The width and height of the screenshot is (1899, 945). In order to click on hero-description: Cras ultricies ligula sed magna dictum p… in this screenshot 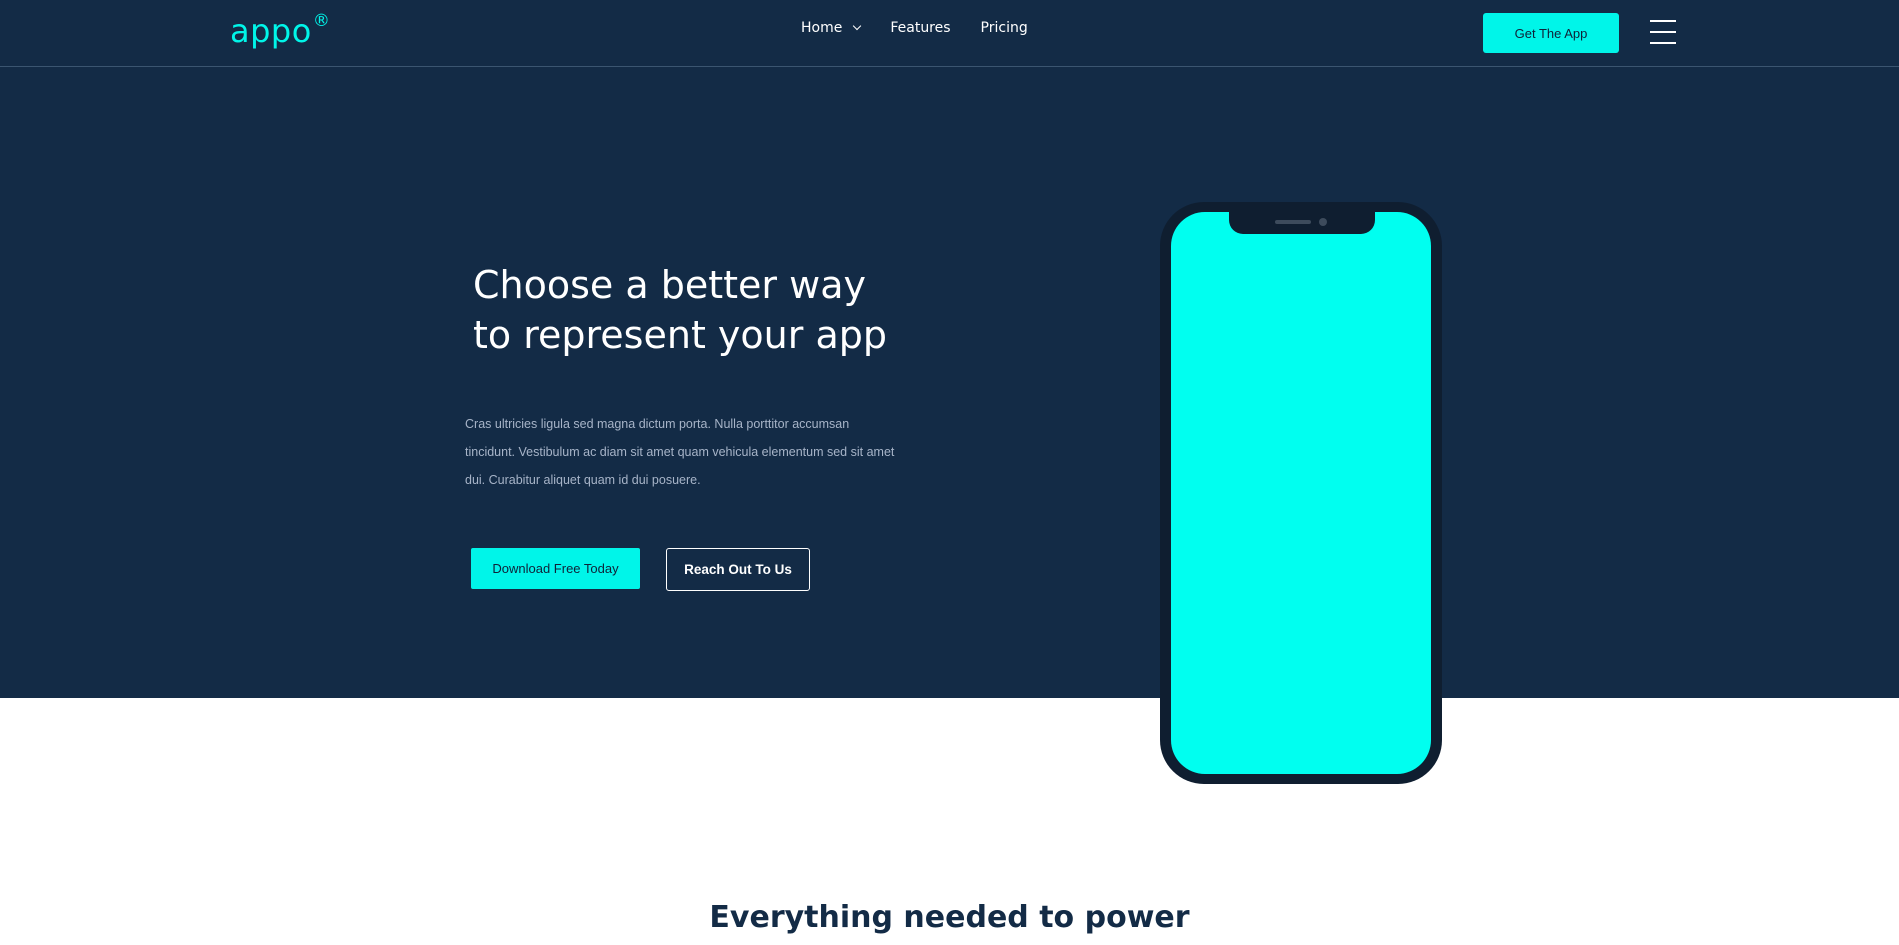, I will do `click(680, 452)`.